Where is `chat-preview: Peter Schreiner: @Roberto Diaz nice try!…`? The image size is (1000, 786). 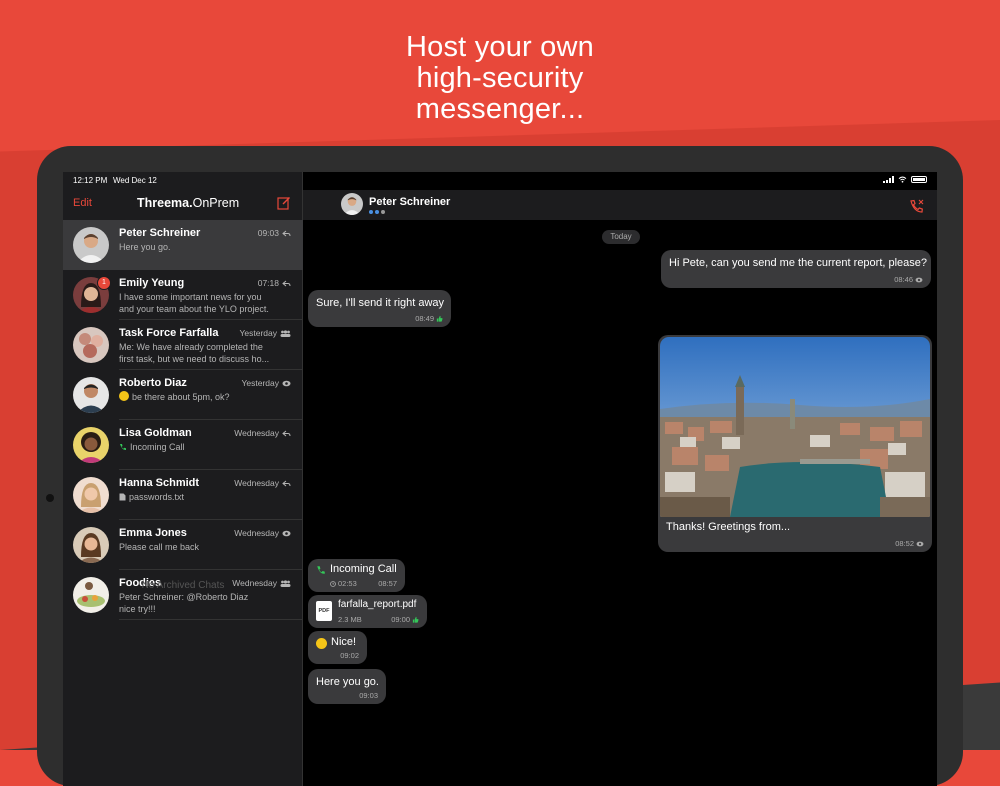
chat-preview: Peter Schreiner: @Roberto Diaz nice try!… is located at coordinates (204, 603).